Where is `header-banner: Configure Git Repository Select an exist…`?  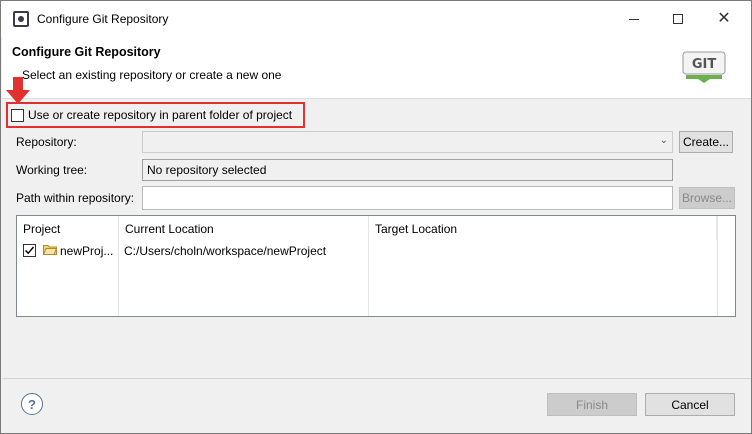 header-banner: Configure Git Repository Select an exist… is located at coordinates (376, 68).